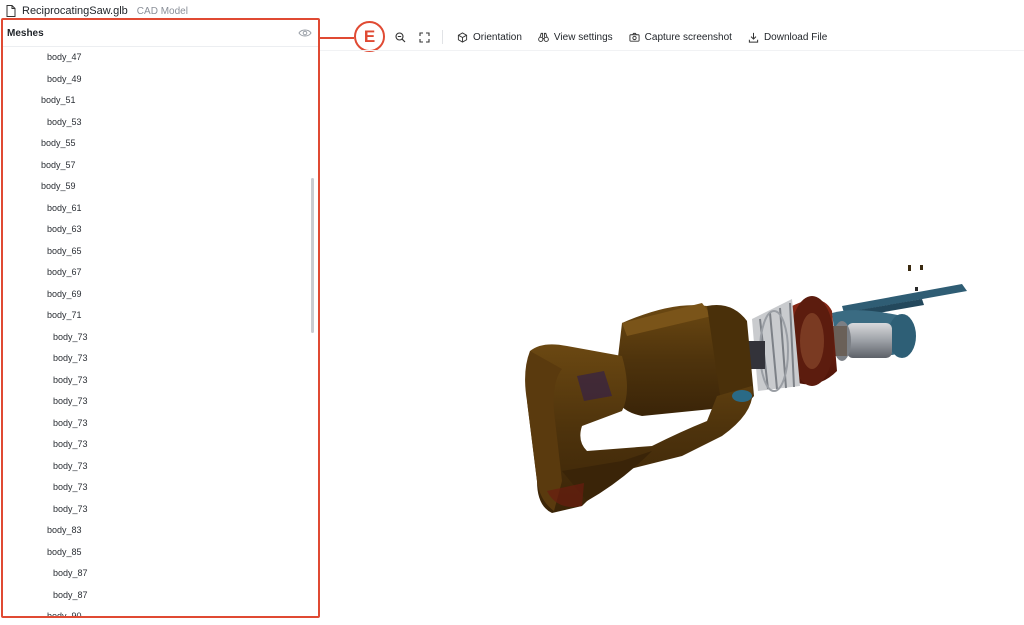  I want to click on zoom-out-icon, so click(399, 36).